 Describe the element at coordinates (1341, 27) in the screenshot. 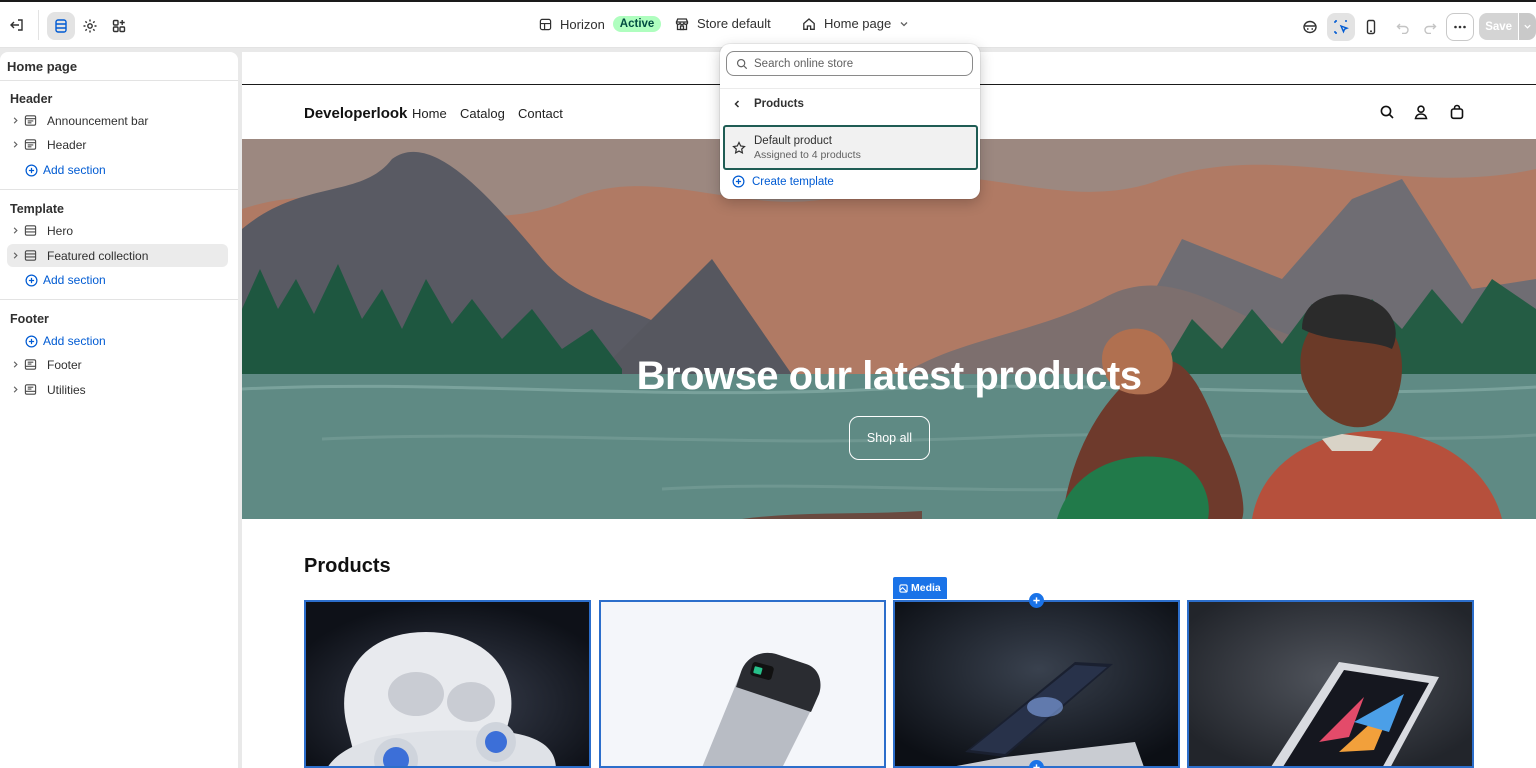

I see `select-cursor-icon` at that location.